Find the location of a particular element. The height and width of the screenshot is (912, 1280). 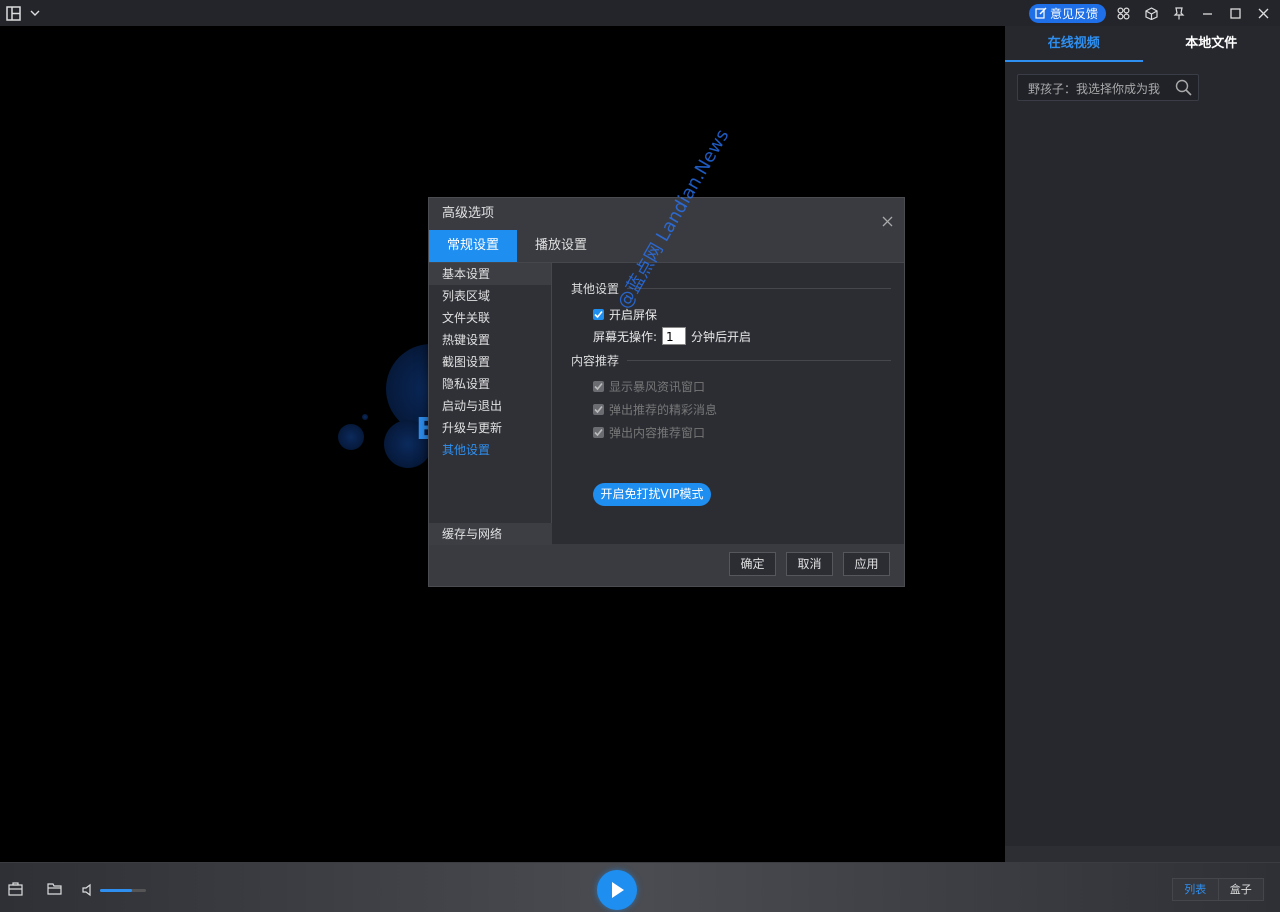

nav-item-upgrade: 升级与更新 is located at coordinates (490, 428).